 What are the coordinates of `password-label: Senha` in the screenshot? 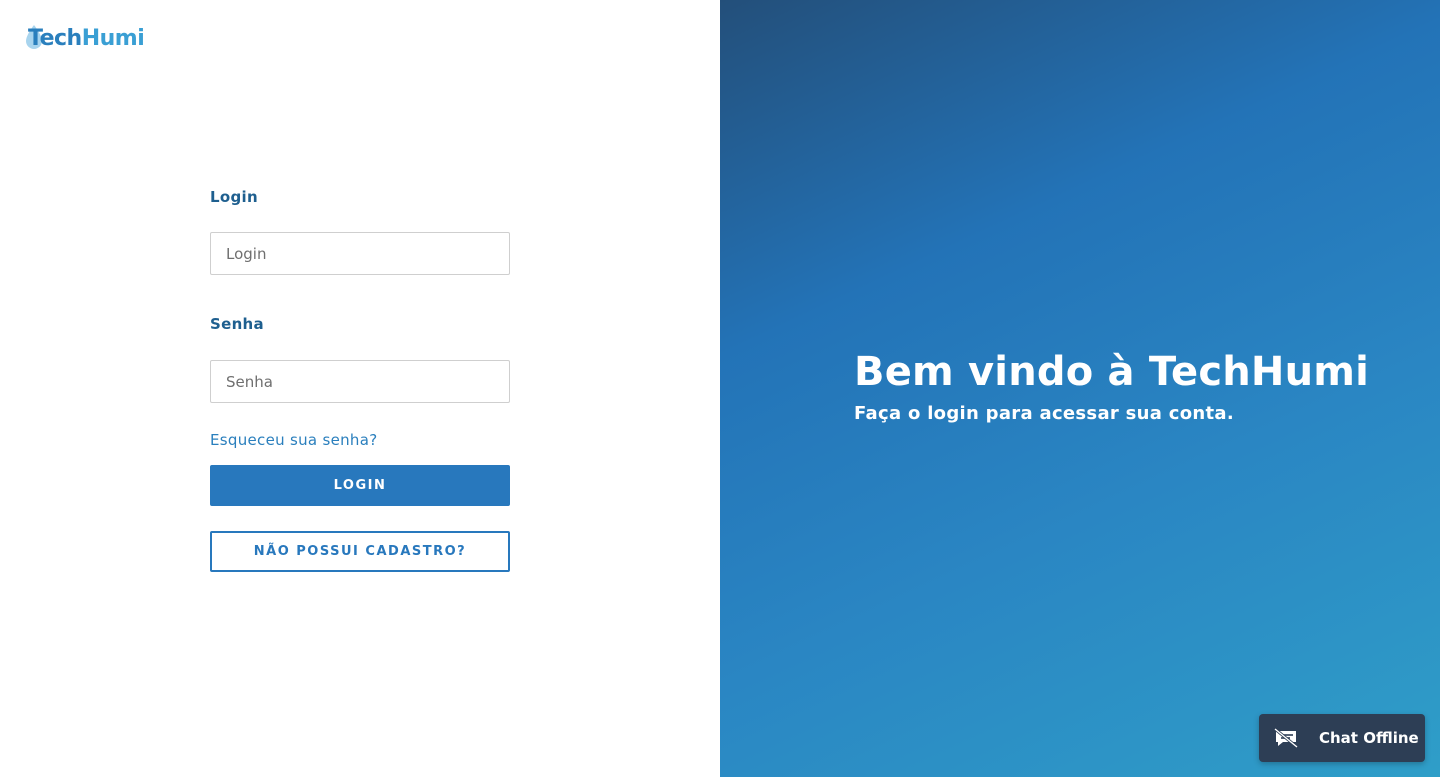 It's located at (237, 324).